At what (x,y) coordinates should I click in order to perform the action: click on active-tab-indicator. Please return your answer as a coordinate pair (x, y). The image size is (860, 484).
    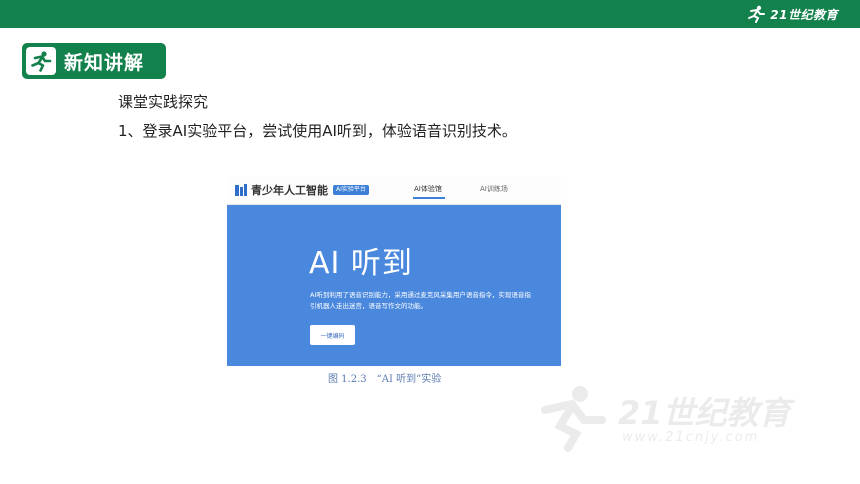
    Looking at the image, I should click on (429, 198).